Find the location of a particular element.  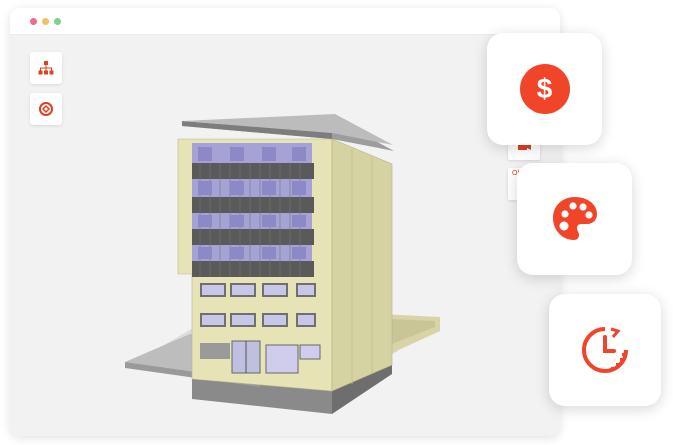

maximize-dot is located at coordinates (57, 21).